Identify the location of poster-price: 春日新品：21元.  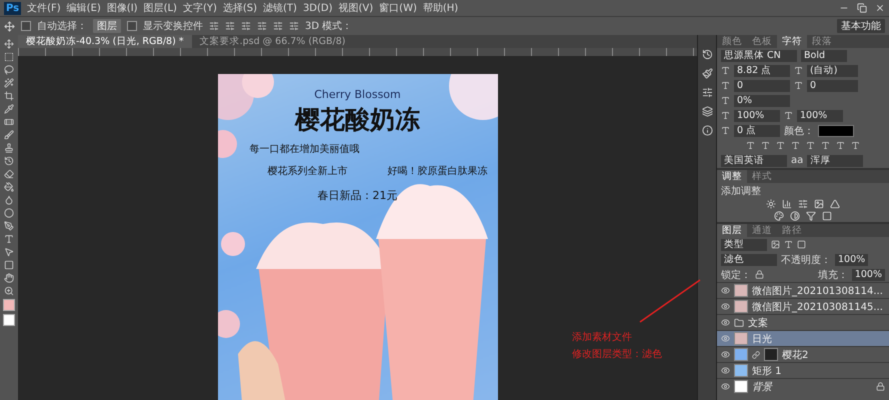
(358, 195).